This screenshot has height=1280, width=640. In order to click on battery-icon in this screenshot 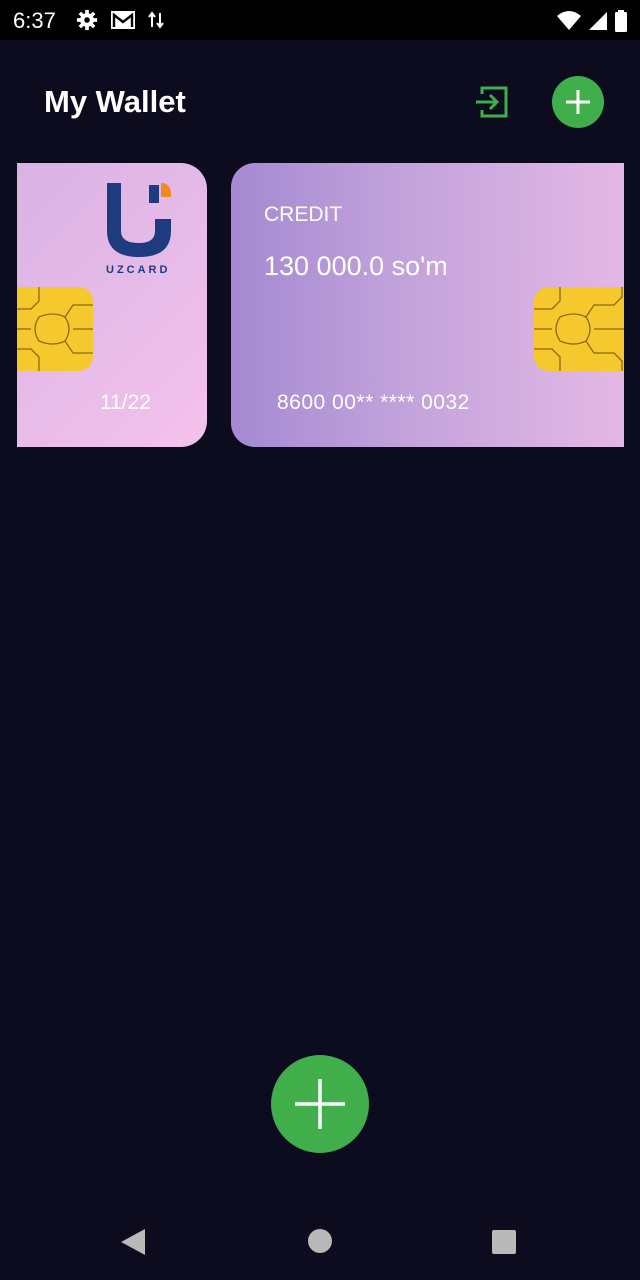, I will do `click(621, 21)`.